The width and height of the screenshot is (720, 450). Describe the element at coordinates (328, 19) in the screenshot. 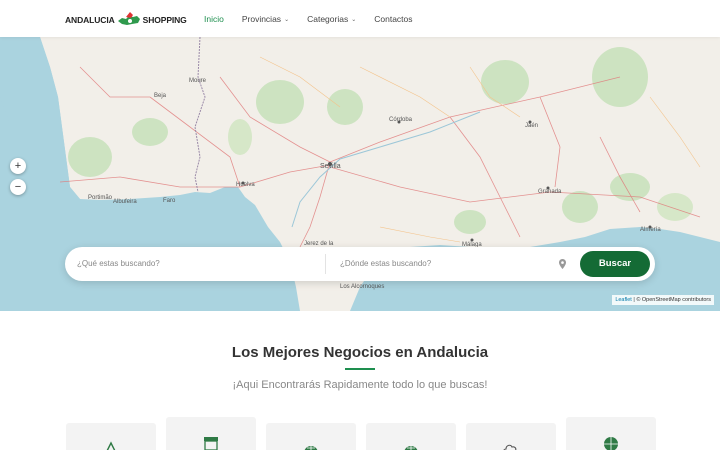

I see `nav-label: Categorias` at that location.